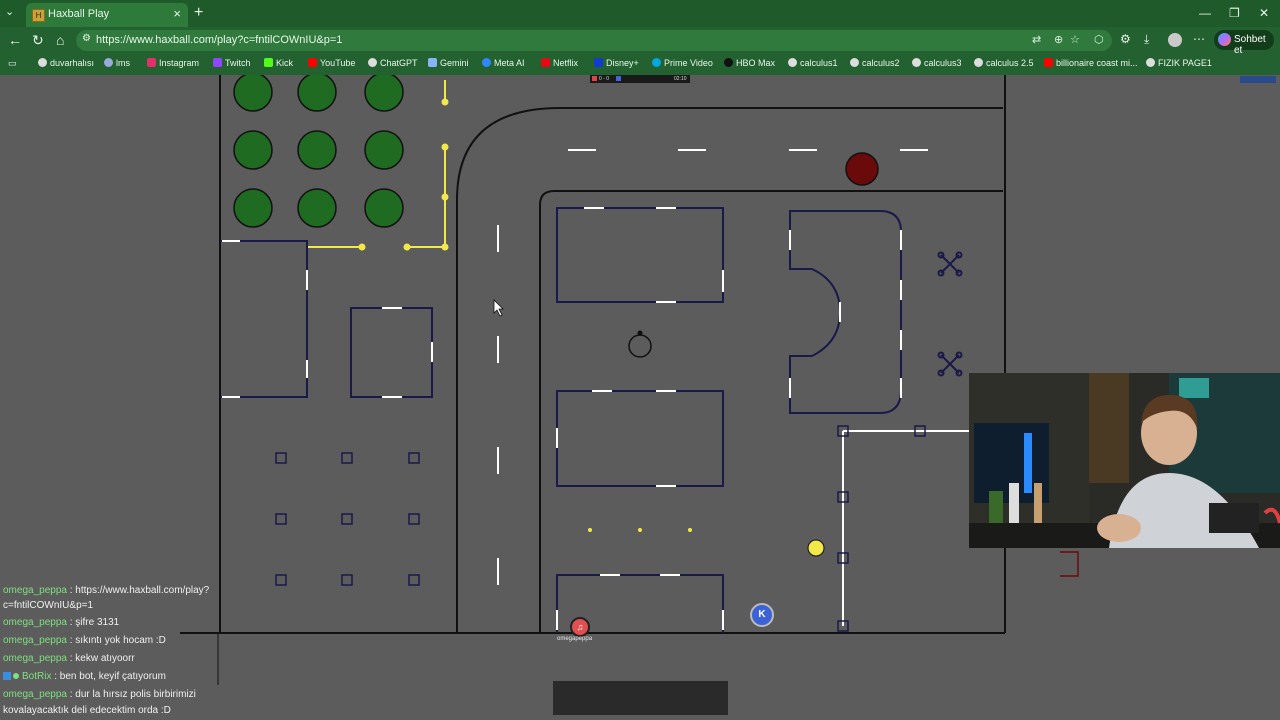 This screenshot has height=720, width=1280. I want to click on bookmark-duvarhalisi: duvarhalısı, so click(66, 63).